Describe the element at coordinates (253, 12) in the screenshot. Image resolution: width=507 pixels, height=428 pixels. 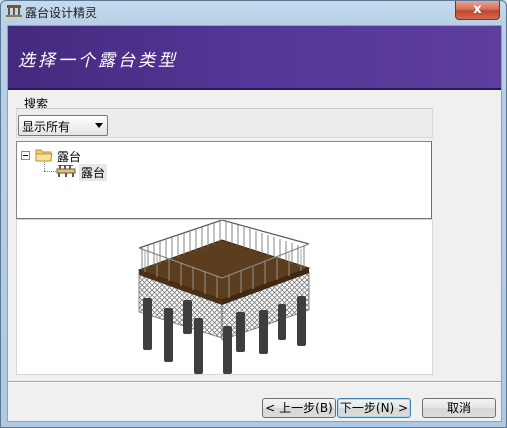
I see `title-bar: 露台设计精灵 x` at that location.